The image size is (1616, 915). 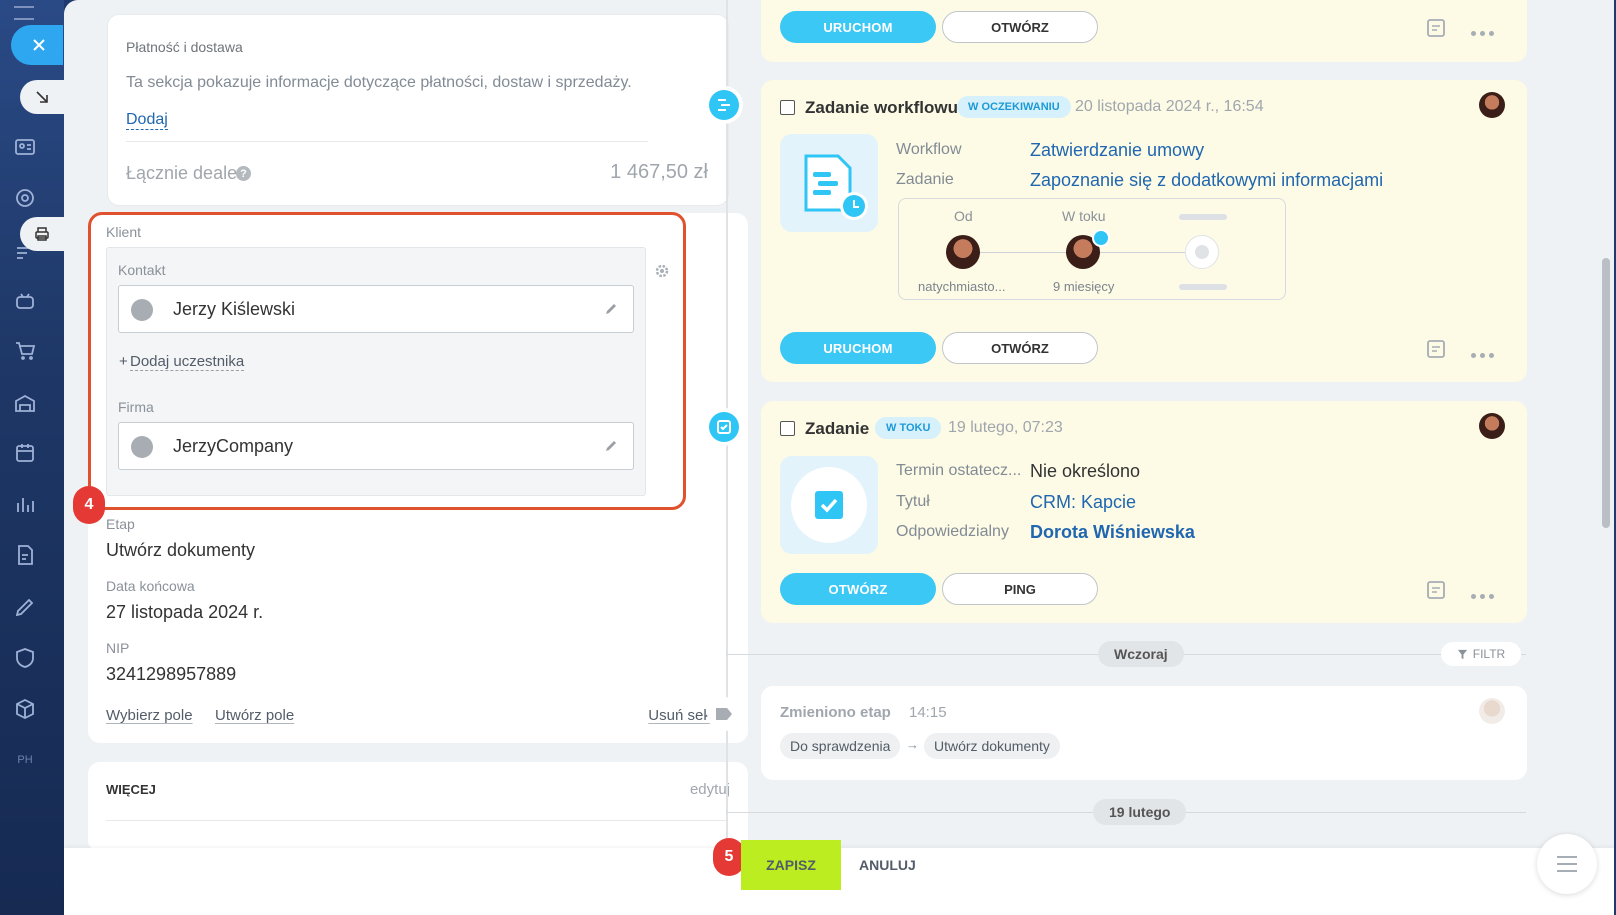 What do you see at coordinates (858, 348) in the screenshot?
I see `workflow-run-button: URUCHOM` at bounding box center [858, 348].